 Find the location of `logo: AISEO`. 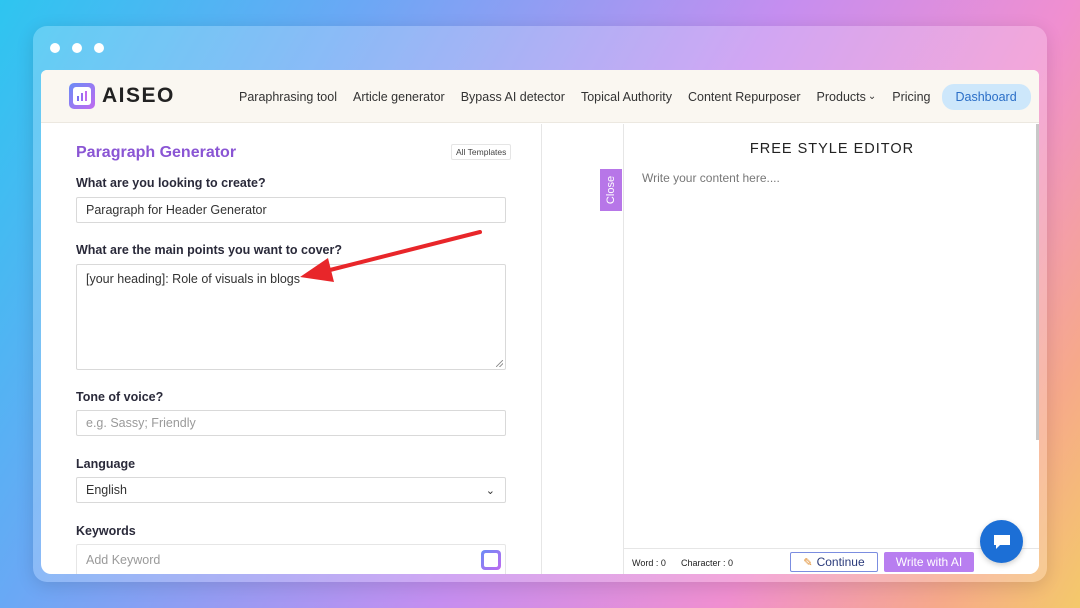

logo: AISEO is located at coordinates (122, 96).